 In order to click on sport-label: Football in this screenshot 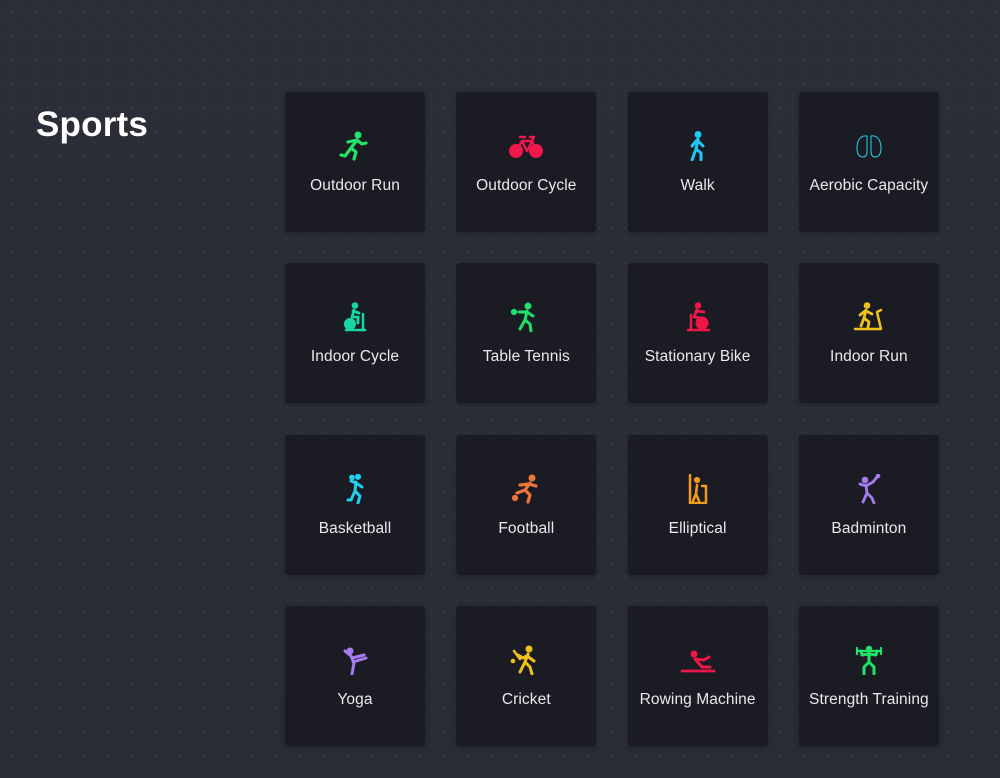, I will do `click(526, 528)`.